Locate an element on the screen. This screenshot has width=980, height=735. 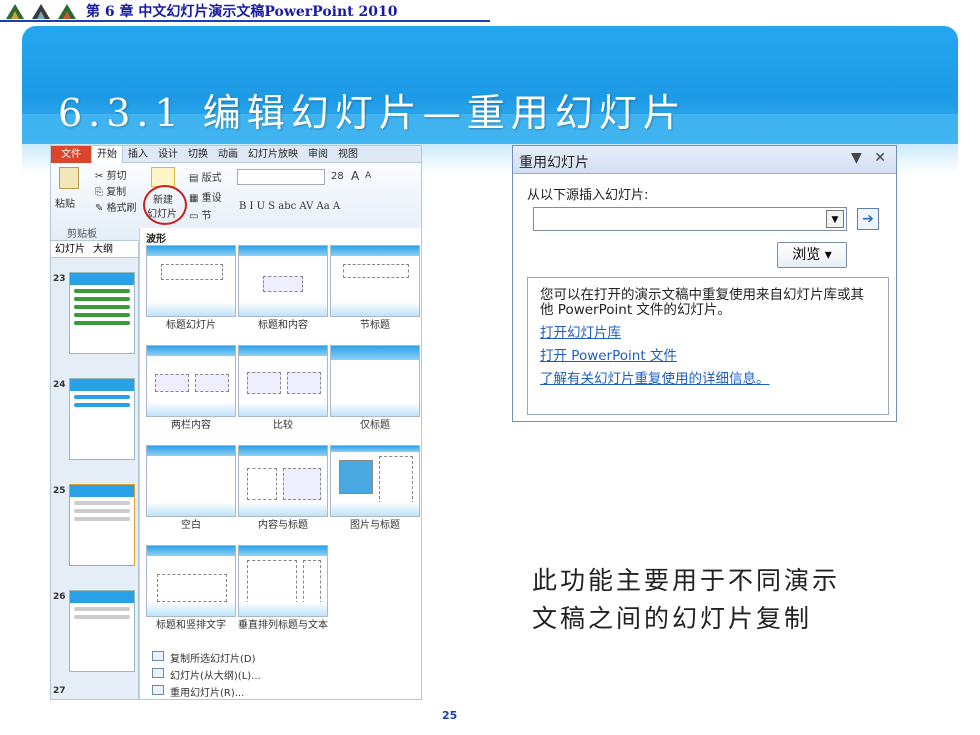
close-icon: ✕ is located at coordinates (880, 158).